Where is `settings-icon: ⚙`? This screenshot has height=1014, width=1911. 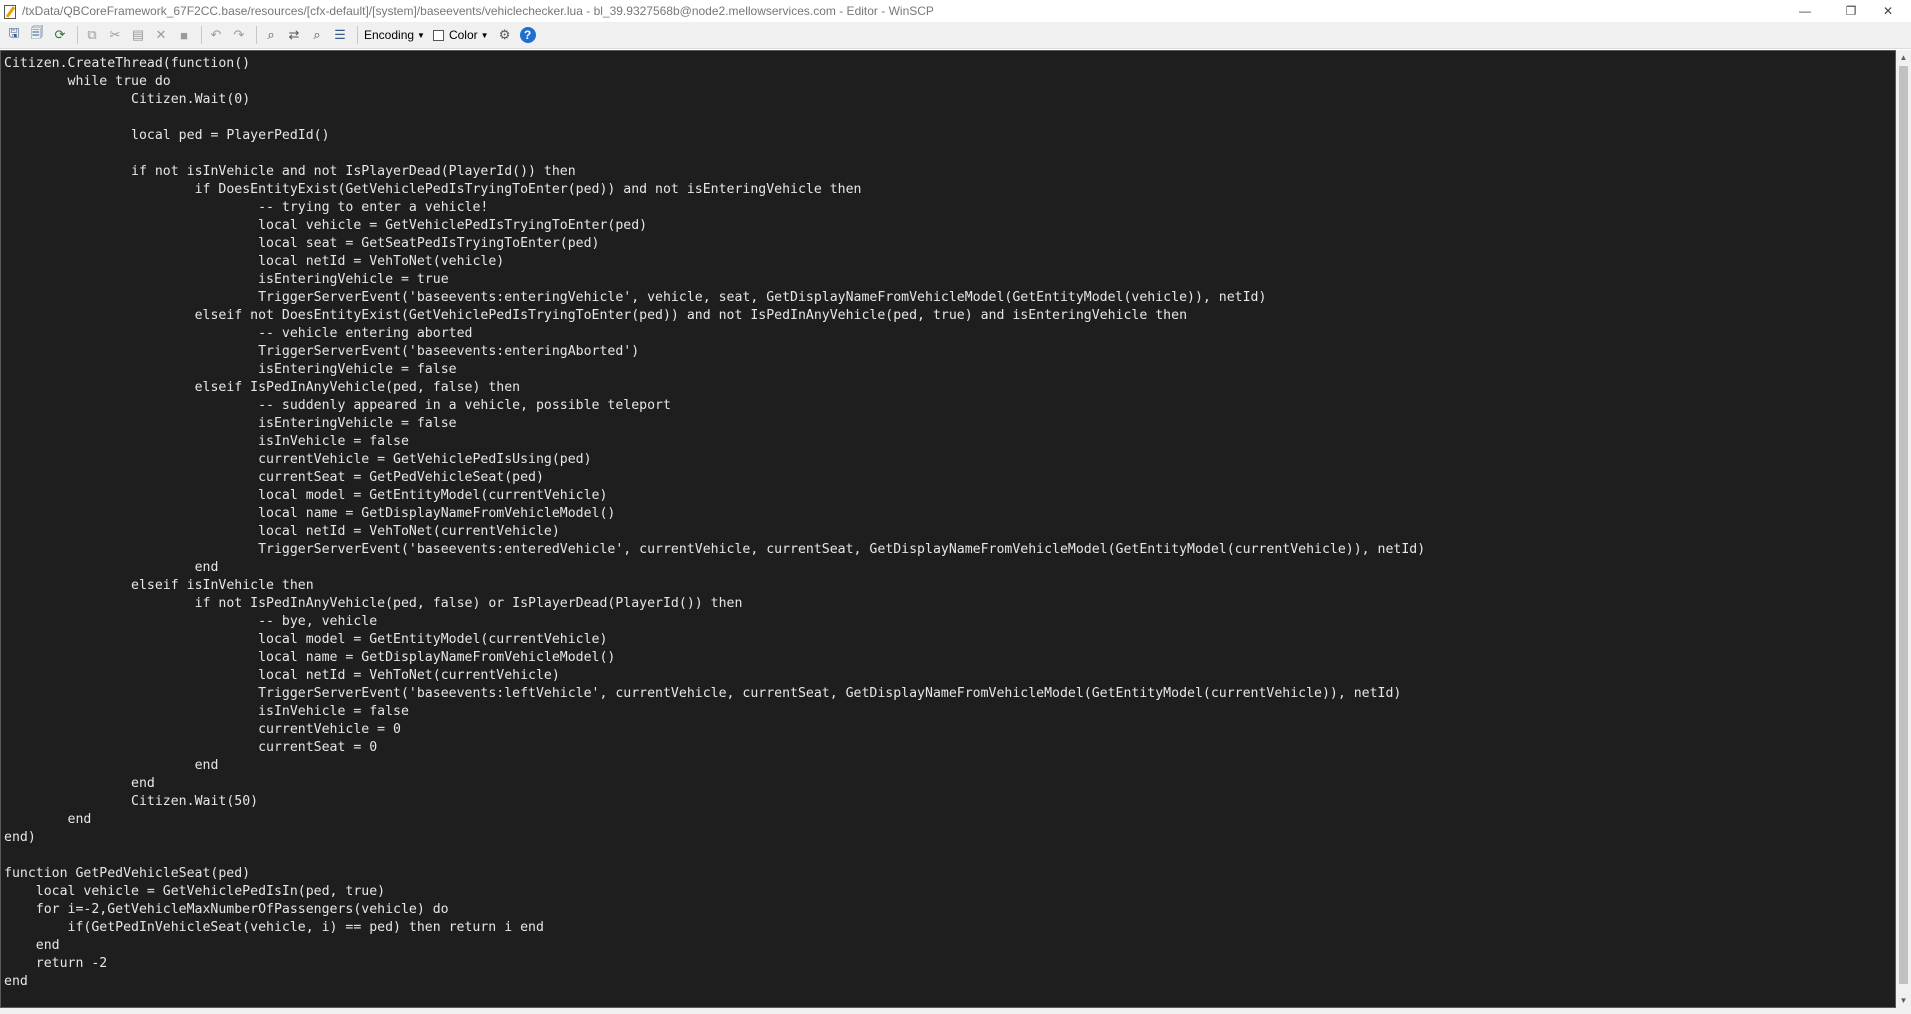 settings-icon: ⚙ is located at coordinates (504, 34).